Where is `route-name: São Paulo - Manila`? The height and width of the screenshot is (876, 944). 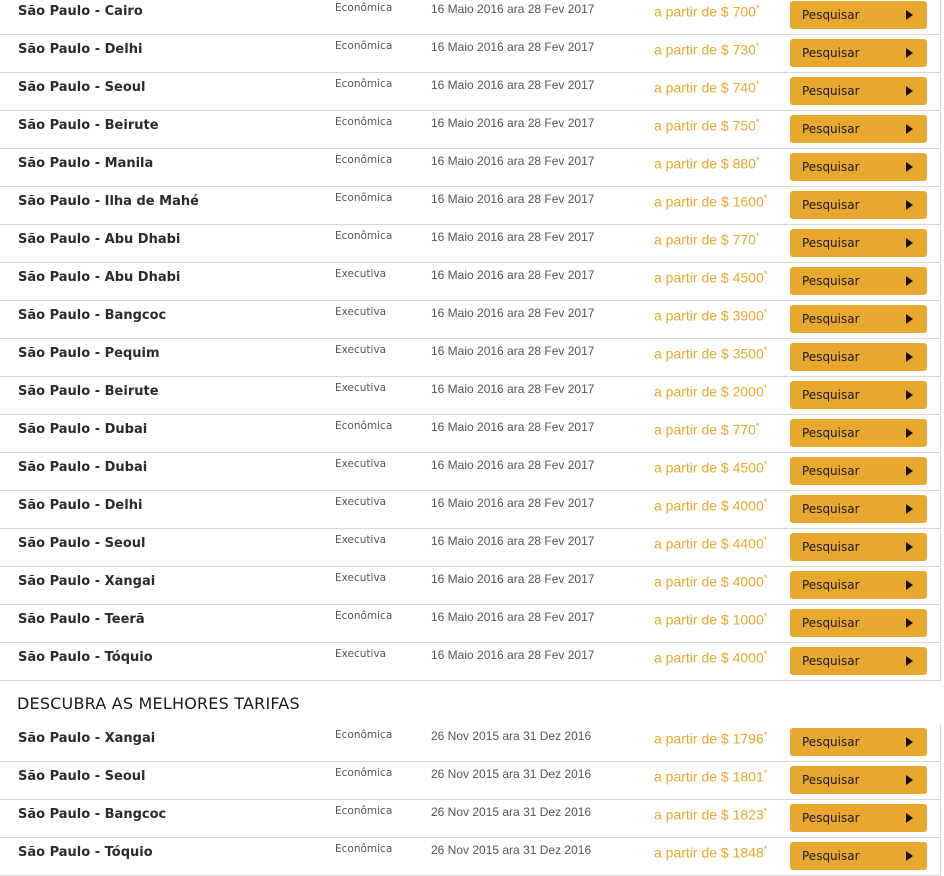
route-name: São Paulo - Manila is located at coordinates (86, 163).